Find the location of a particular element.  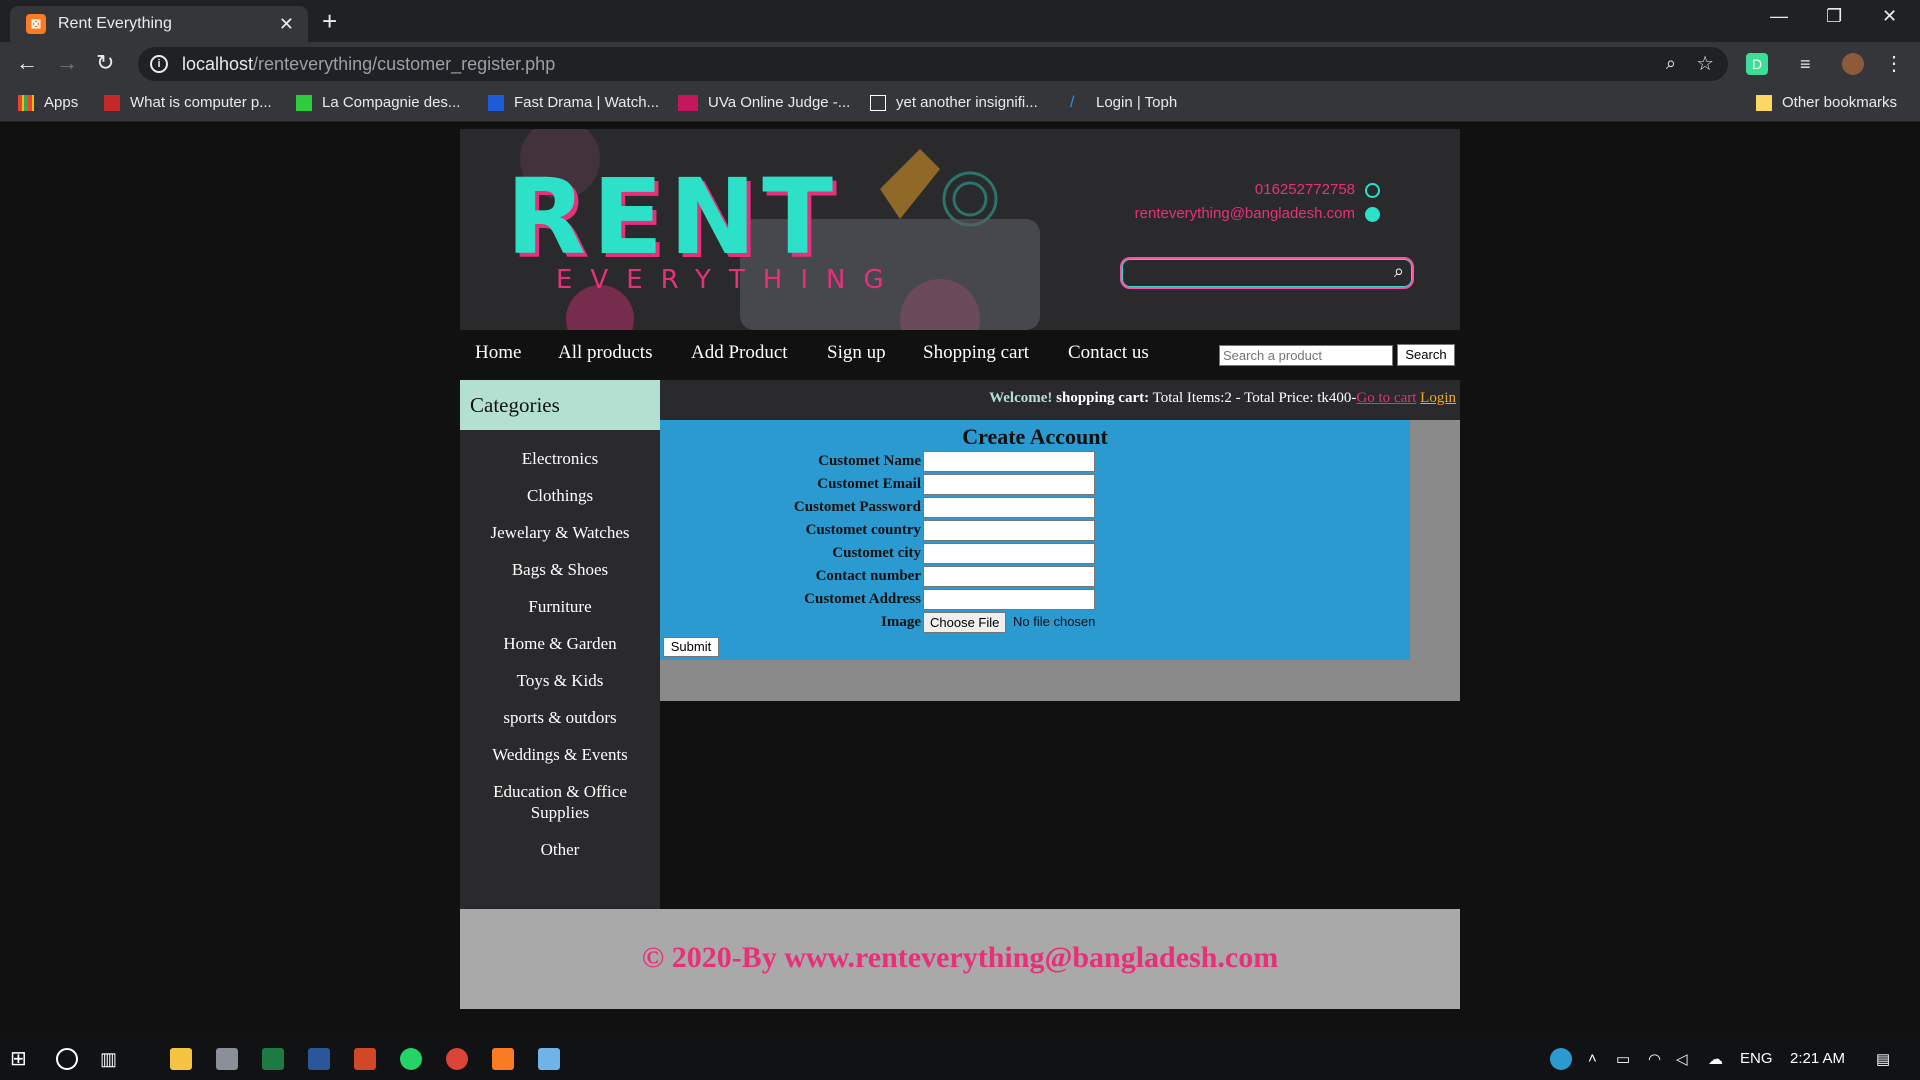

logo-main-text: RENT is located at coordinates (672, 217).